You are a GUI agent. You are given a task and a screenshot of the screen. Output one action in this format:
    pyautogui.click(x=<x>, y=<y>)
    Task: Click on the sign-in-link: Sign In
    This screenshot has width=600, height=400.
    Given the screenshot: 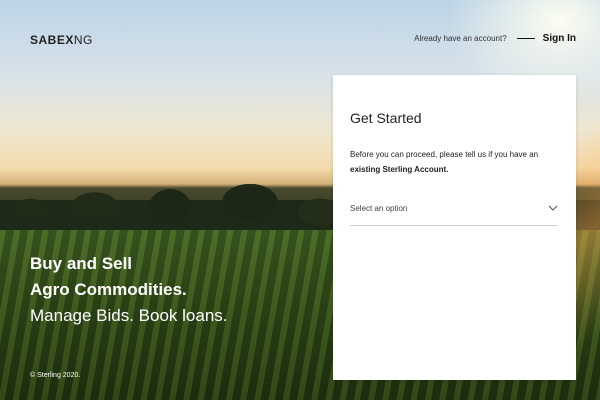 What is the action you would take?
    pyautogui.click(x=559, y=38)
    